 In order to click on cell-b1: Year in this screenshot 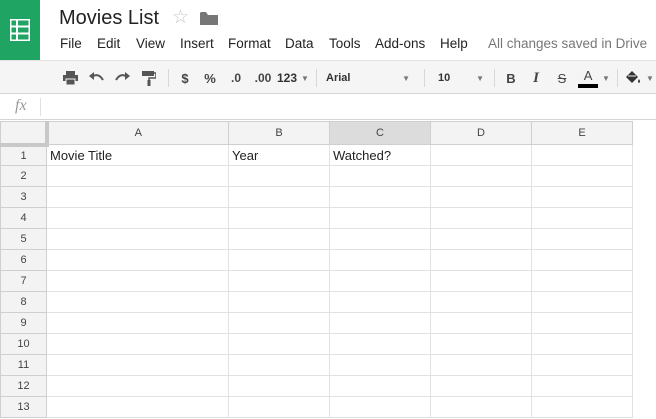, I will do `click(279, 155)`.